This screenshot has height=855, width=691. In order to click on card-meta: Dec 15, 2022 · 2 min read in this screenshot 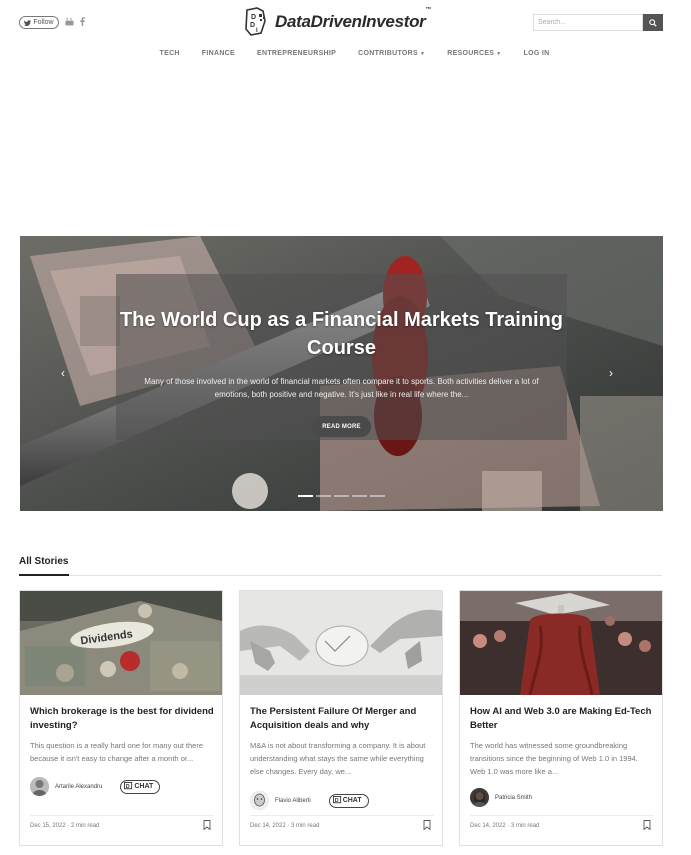, I will do `click(65, 826)`.